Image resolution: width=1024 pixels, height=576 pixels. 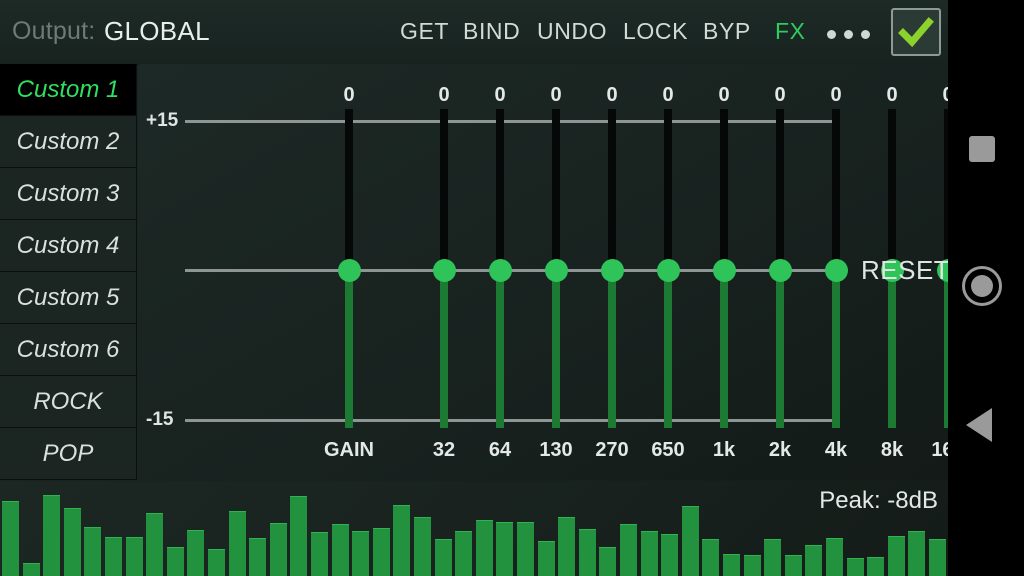 What do you see at coordinates (982, 149) in the screenshot?
I see `square-recents-icon` at bounding box center [982, 149].